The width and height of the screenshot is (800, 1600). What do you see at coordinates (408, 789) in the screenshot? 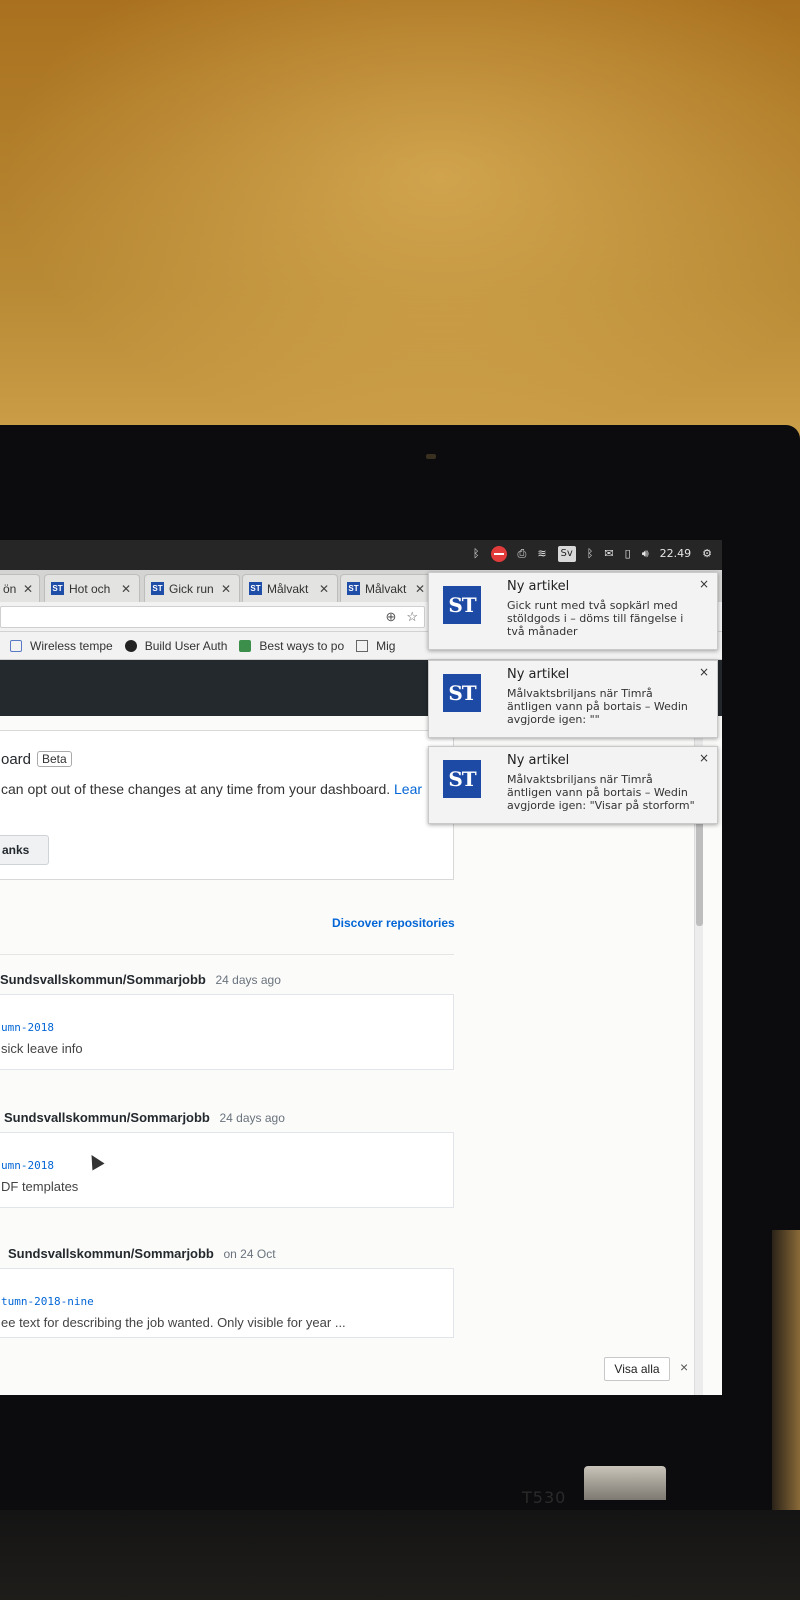
I see `learn-more-link: Lear` at bounding box center [408, 789].